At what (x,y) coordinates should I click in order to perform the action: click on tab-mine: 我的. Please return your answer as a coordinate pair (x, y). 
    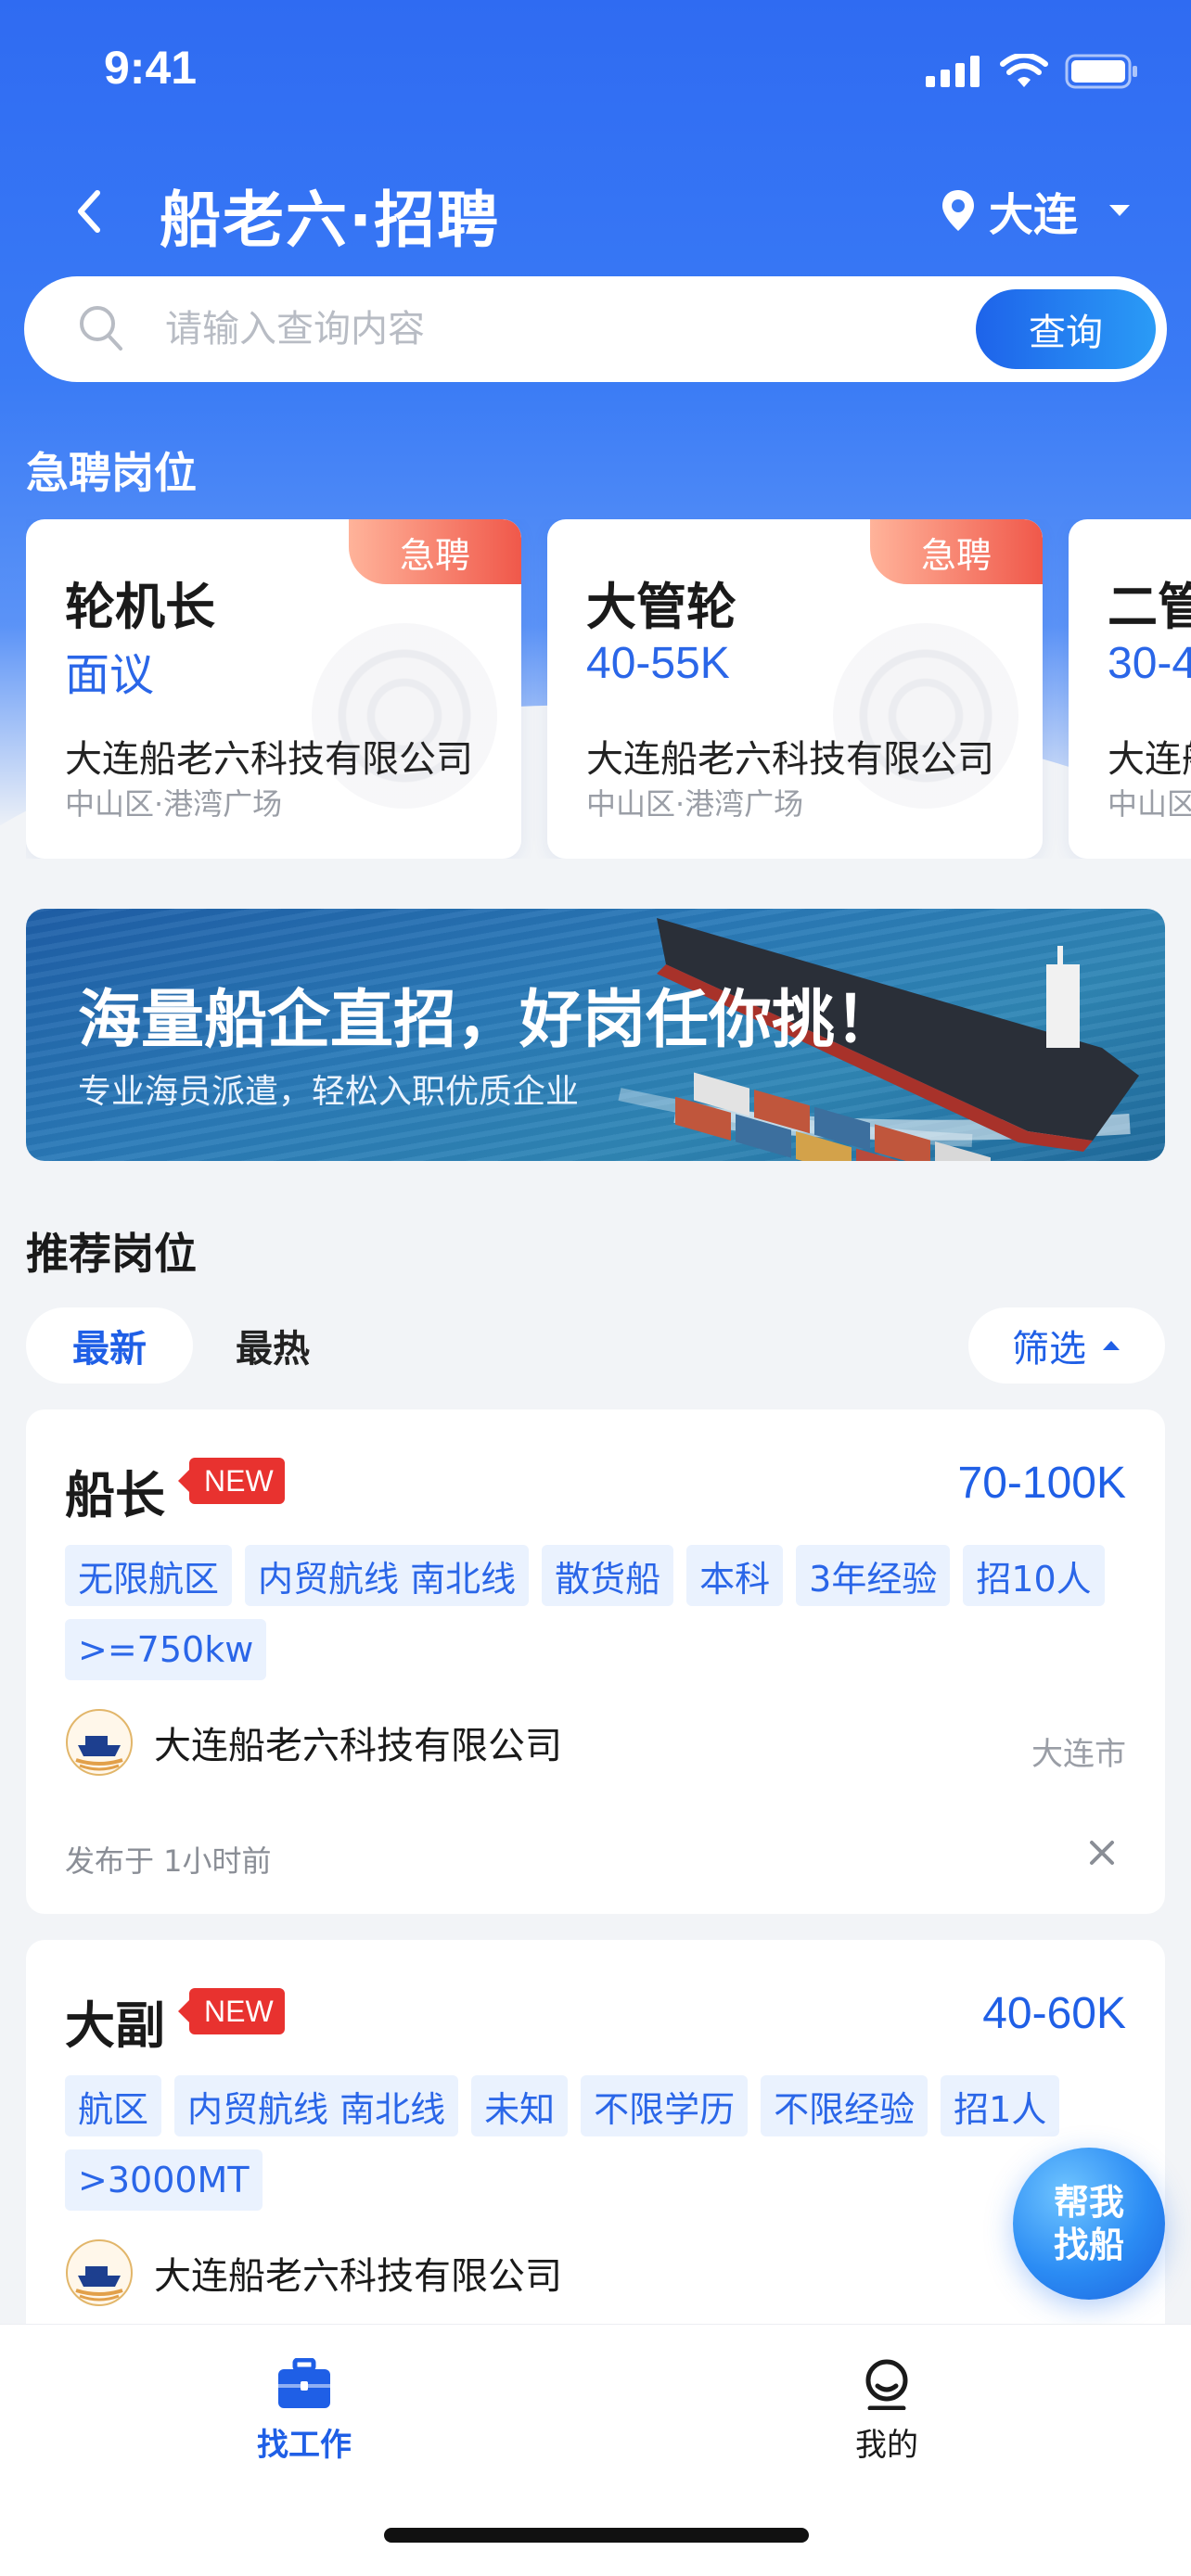
    Looking at the image, I should click on (887, 2411).